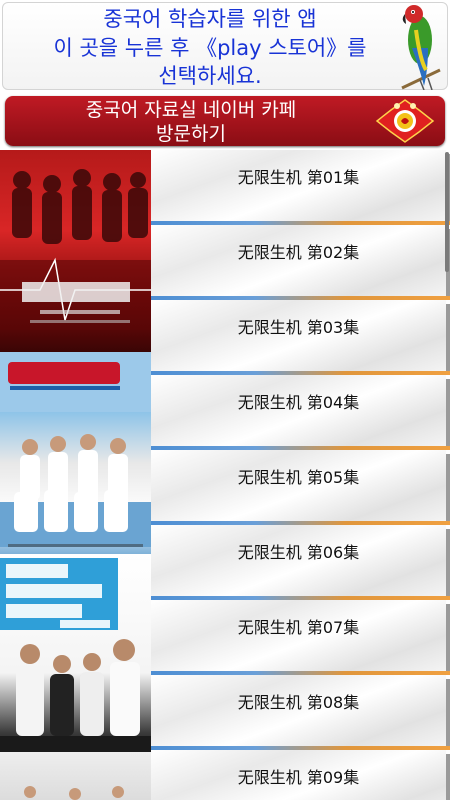 The image size is (450, 800). Describe the element at coordinates (210, 19) in the screenshot. I see `banner-line-1: 중국어 학습자를 위한 앱` at that location.